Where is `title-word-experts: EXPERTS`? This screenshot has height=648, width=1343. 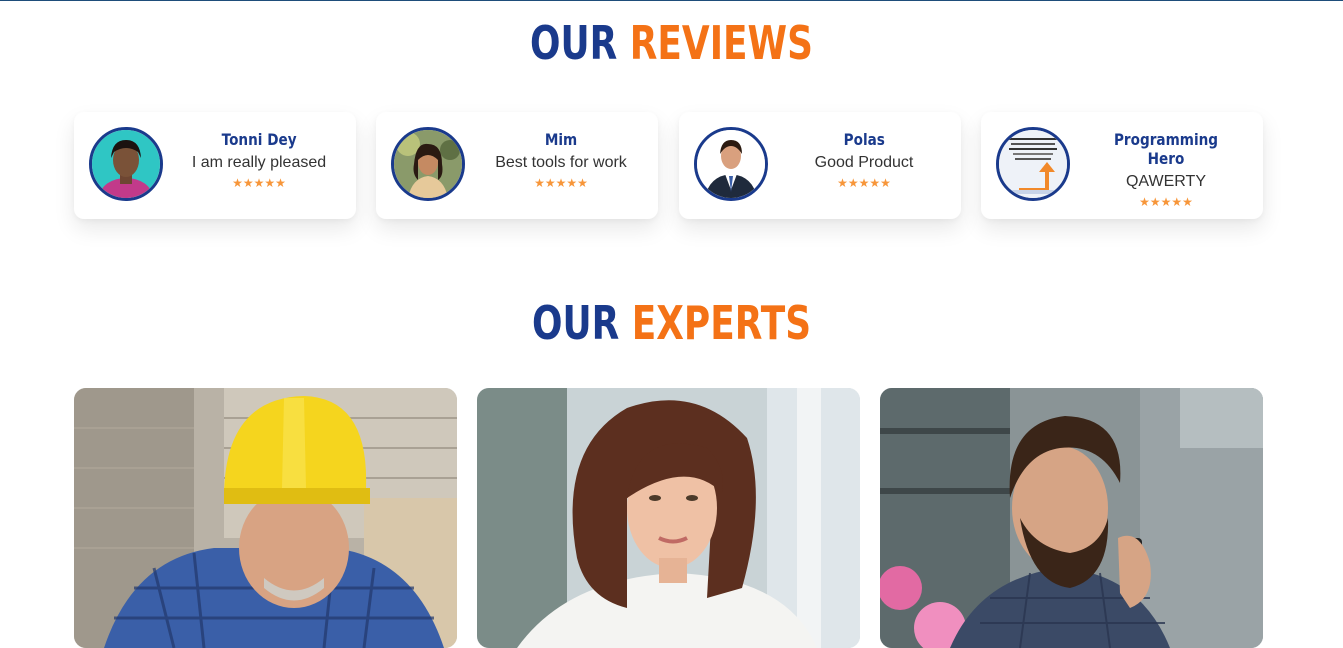 title-word-experts: EXPERTS is located at coordinates (721, 323).